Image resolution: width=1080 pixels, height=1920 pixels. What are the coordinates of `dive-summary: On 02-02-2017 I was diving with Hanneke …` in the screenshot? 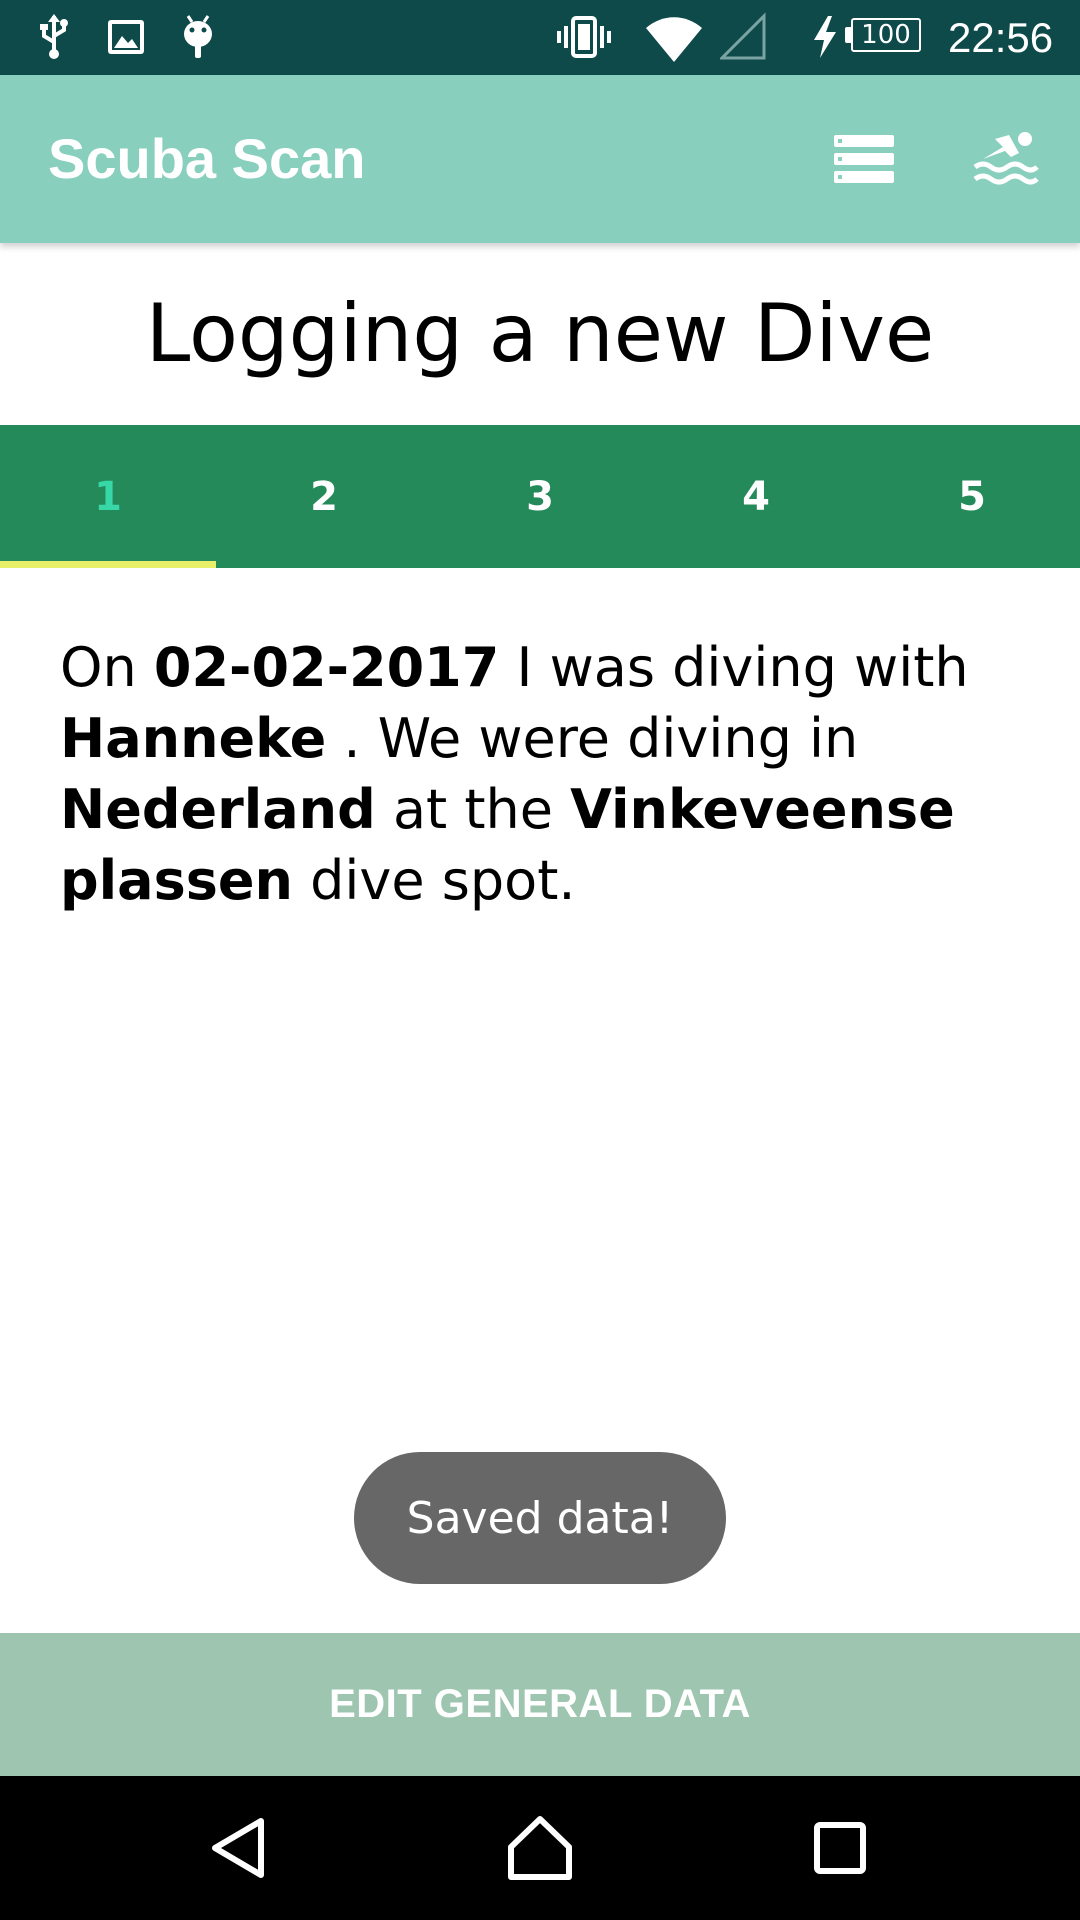 It's located at (540, 774).